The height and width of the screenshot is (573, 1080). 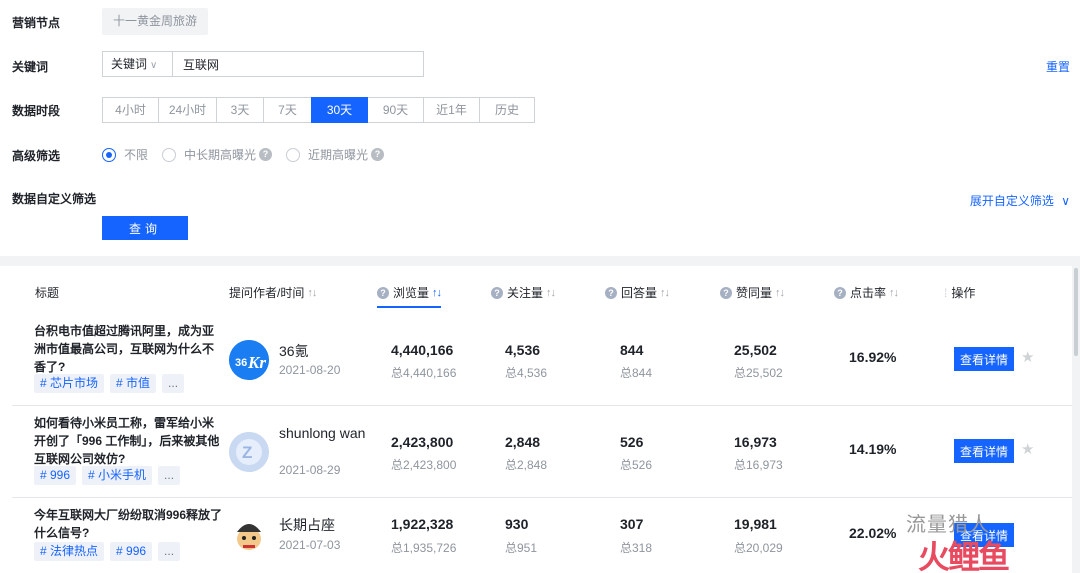 I want to click on col-author: 提问作者/时间 ↑↓, so click(x=273, y=292).